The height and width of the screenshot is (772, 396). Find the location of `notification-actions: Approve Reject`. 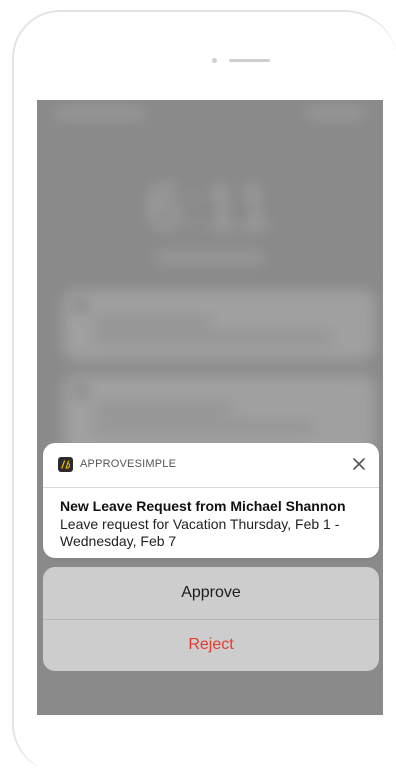

notification-actions: Approve Reject is located at coordinates (211, 619).